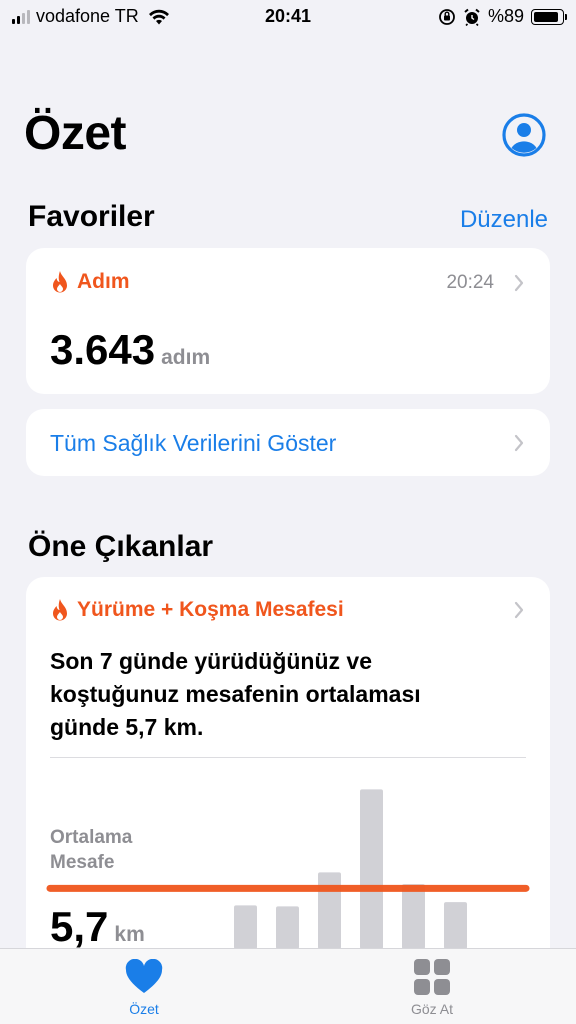 The image size is (576, 1024). What do you see at coordinates (288, 17) in the screenshot?
I see `status-bar: vodafone TR 20:41 %89` at bounding box center [288, 17].